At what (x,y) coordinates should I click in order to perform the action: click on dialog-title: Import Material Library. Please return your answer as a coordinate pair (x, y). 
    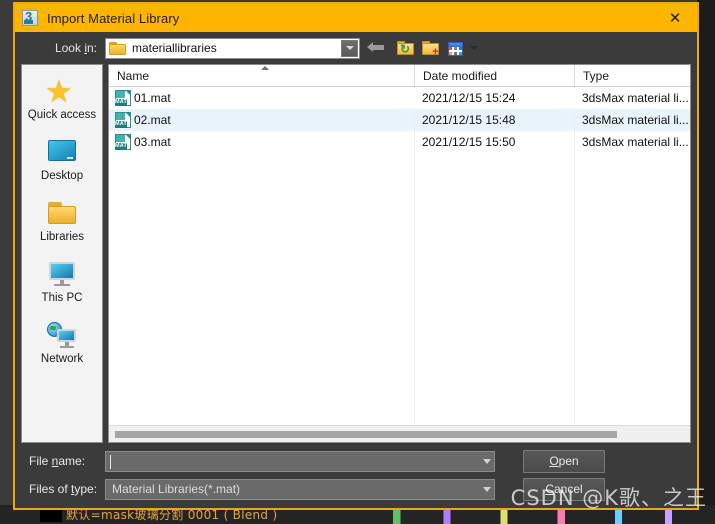
    Looking at the image, I should click on (113, 18).